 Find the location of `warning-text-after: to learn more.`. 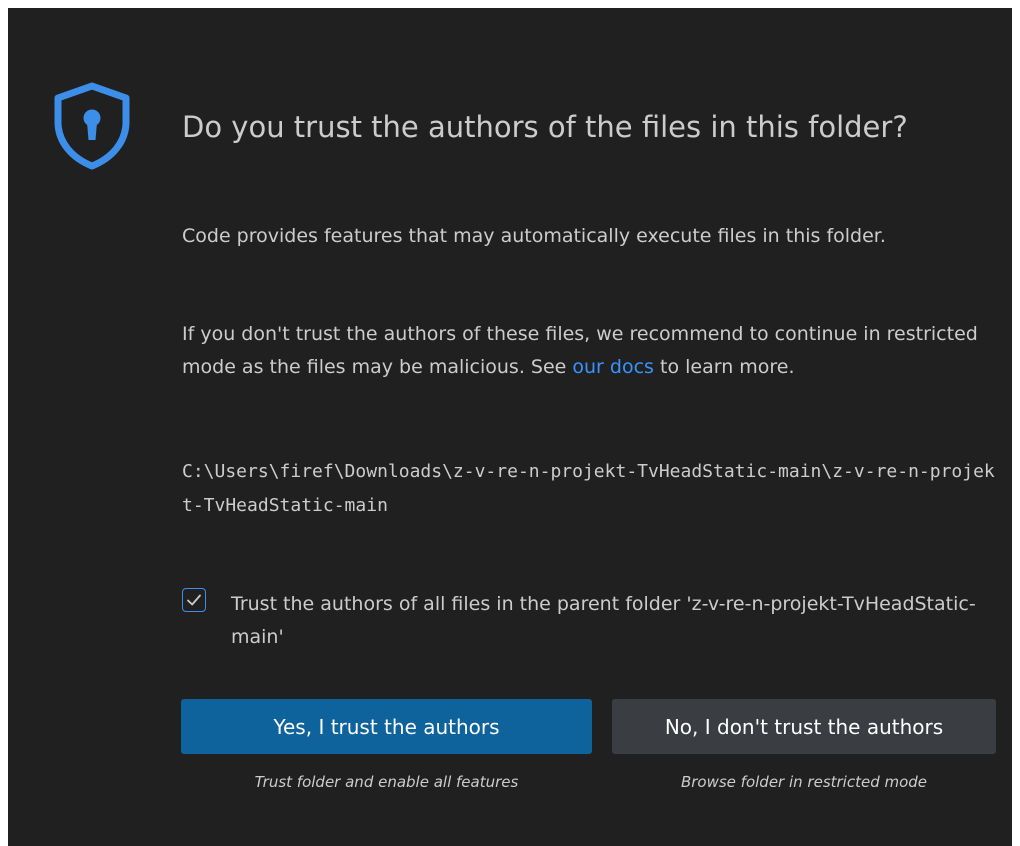

warning-text-after: to learn more. is located at coordinates (724, 367).